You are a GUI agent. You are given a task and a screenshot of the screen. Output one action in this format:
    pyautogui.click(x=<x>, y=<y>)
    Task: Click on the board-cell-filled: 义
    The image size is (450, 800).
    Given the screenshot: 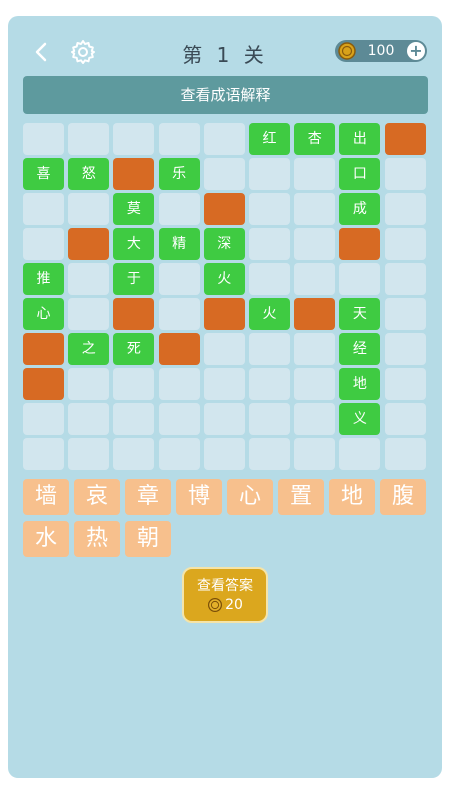 What is the action you would take?
    pyautogui.click(x=360, y=419)
    